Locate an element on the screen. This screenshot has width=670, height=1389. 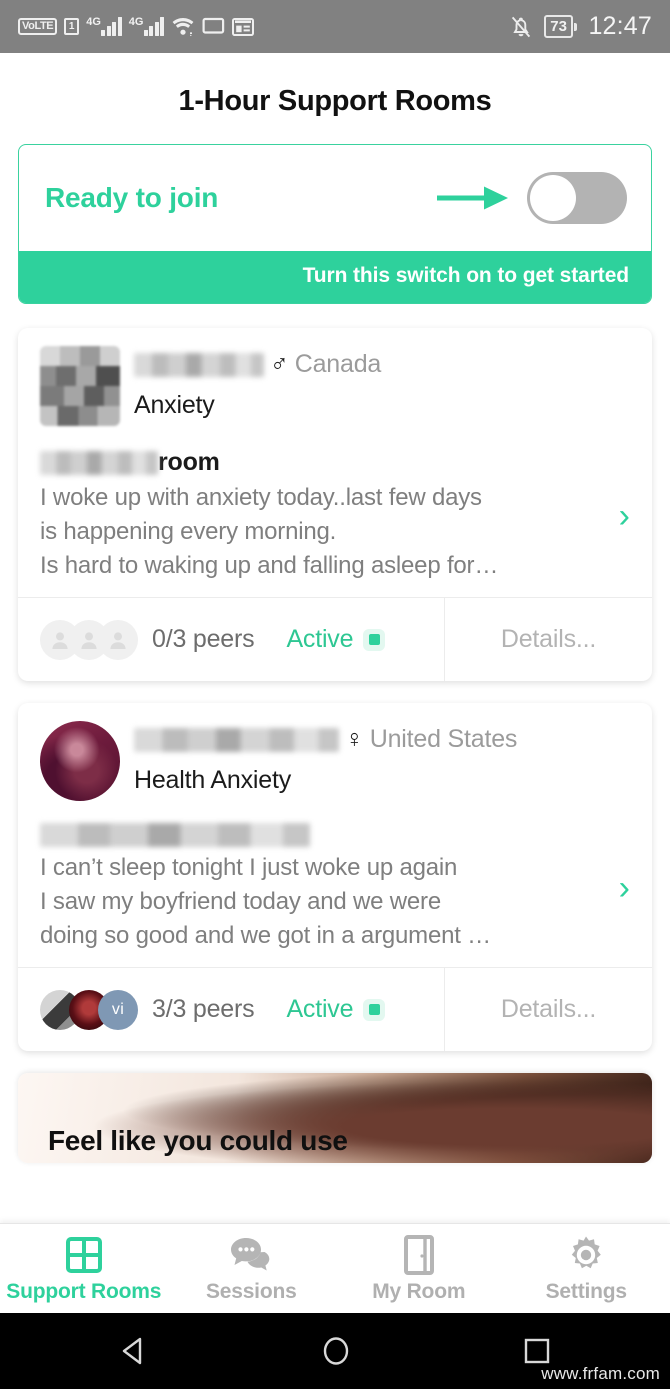
tab-my-room: My Room is located at coordinates (419, 1269).